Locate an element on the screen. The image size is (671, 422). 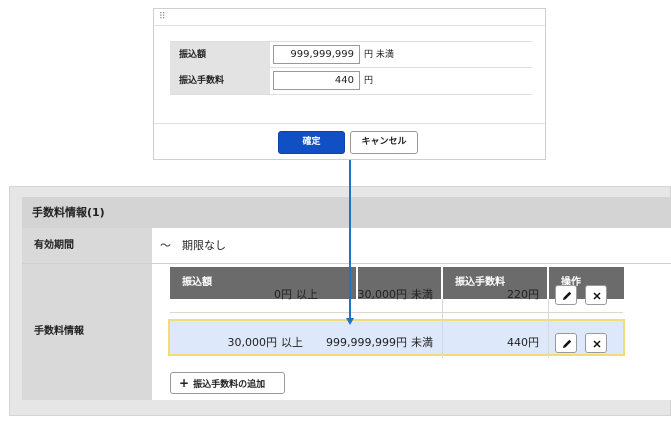
valid-period-label: 有効期間 is located at coordinates (87, 245).